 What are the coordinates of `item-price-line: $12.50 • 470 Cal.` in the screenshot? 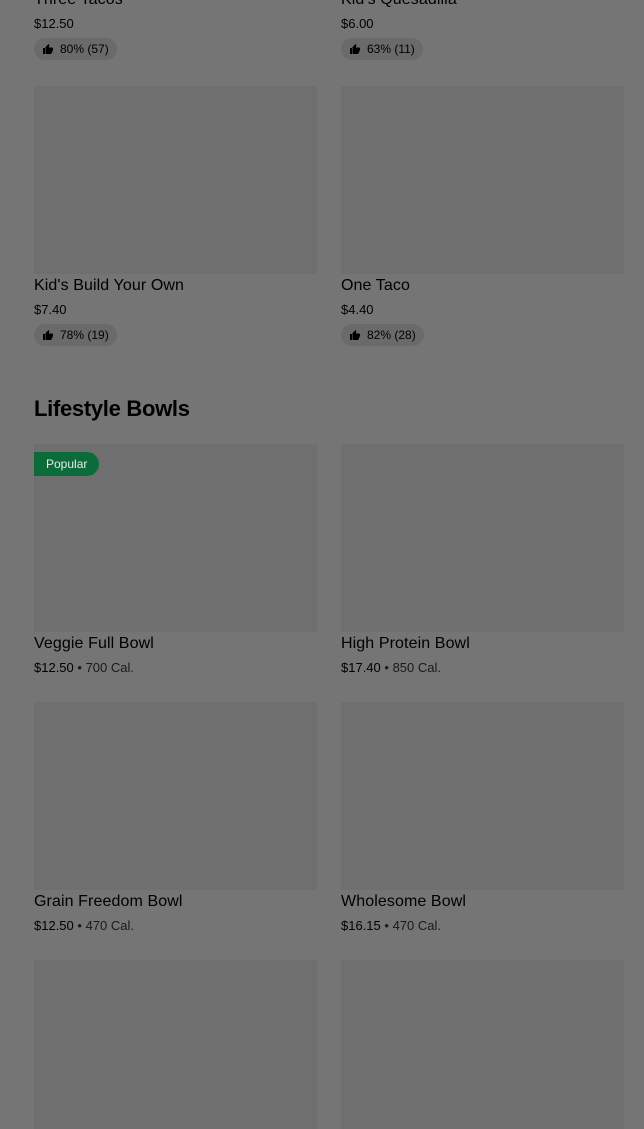 It's located at (84, 925).